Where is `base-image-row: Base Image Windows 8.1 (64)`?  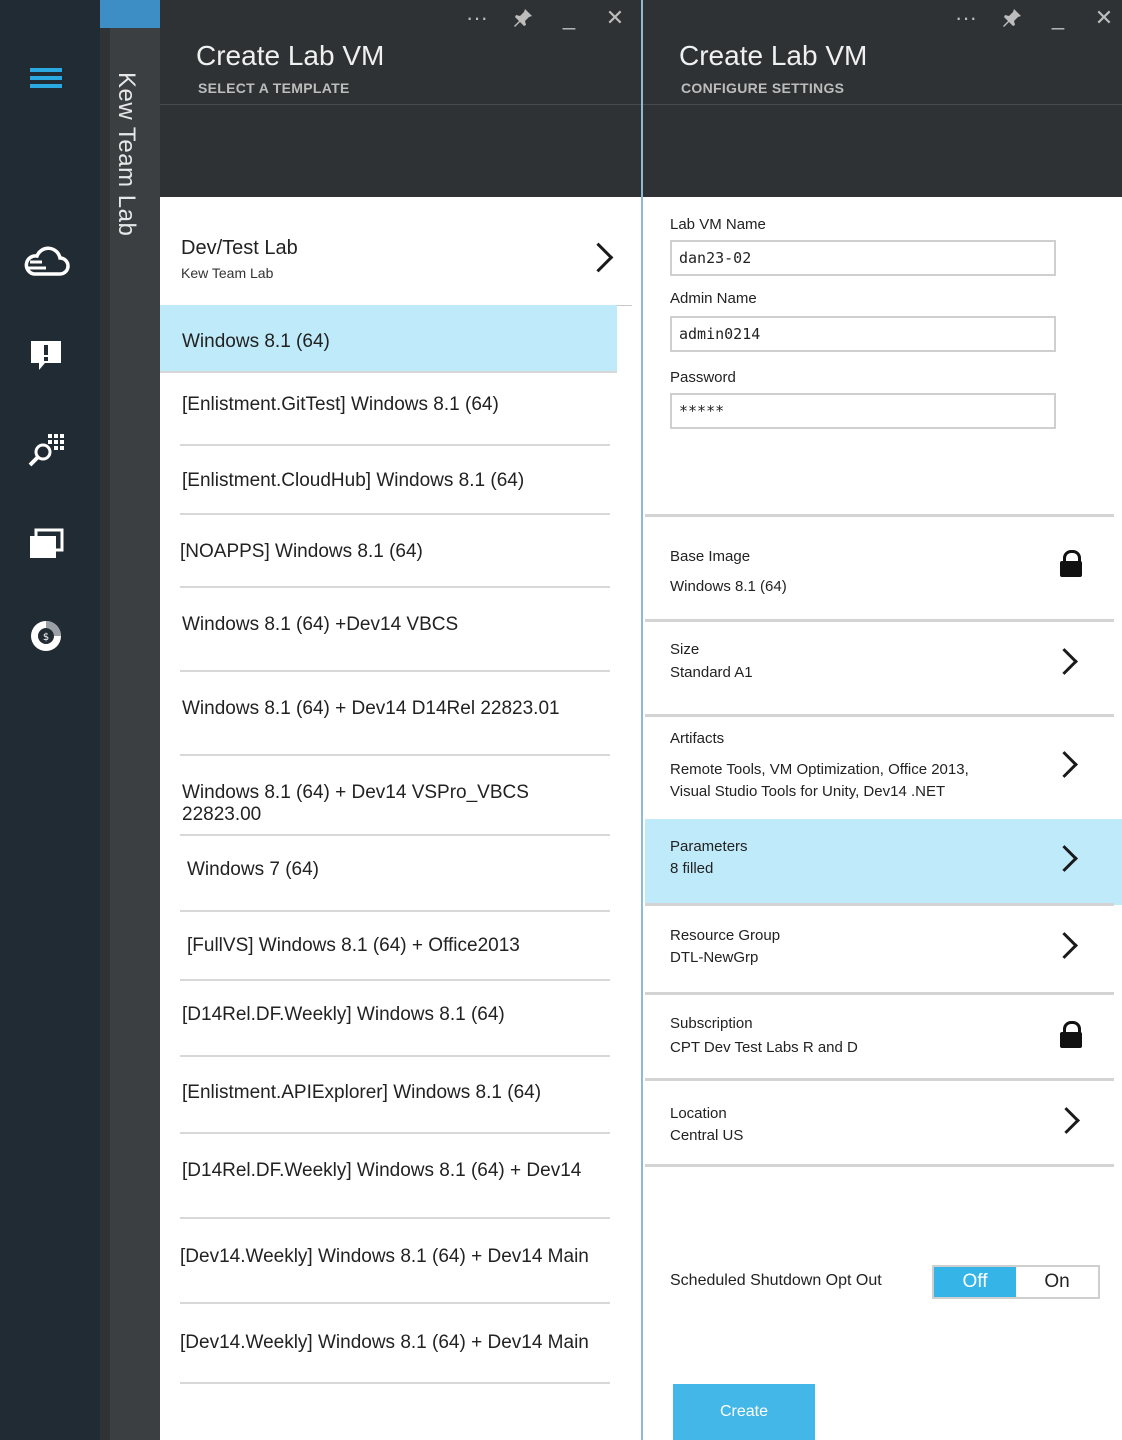 base-image-row: Base Image Windows 8.1 (64) is located at coordinates (879, 568).